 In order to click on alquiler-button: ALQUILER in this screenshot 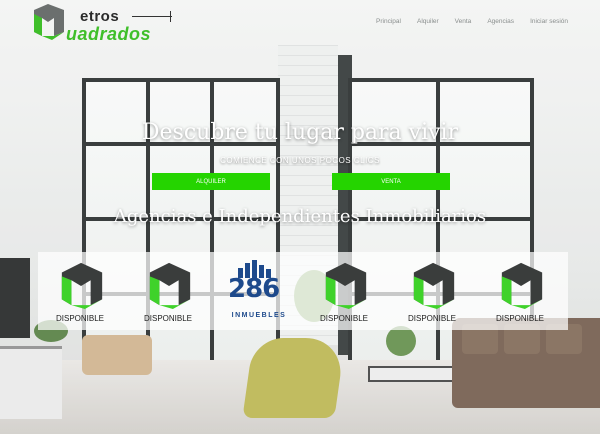, I will do `click(211, 181)`.